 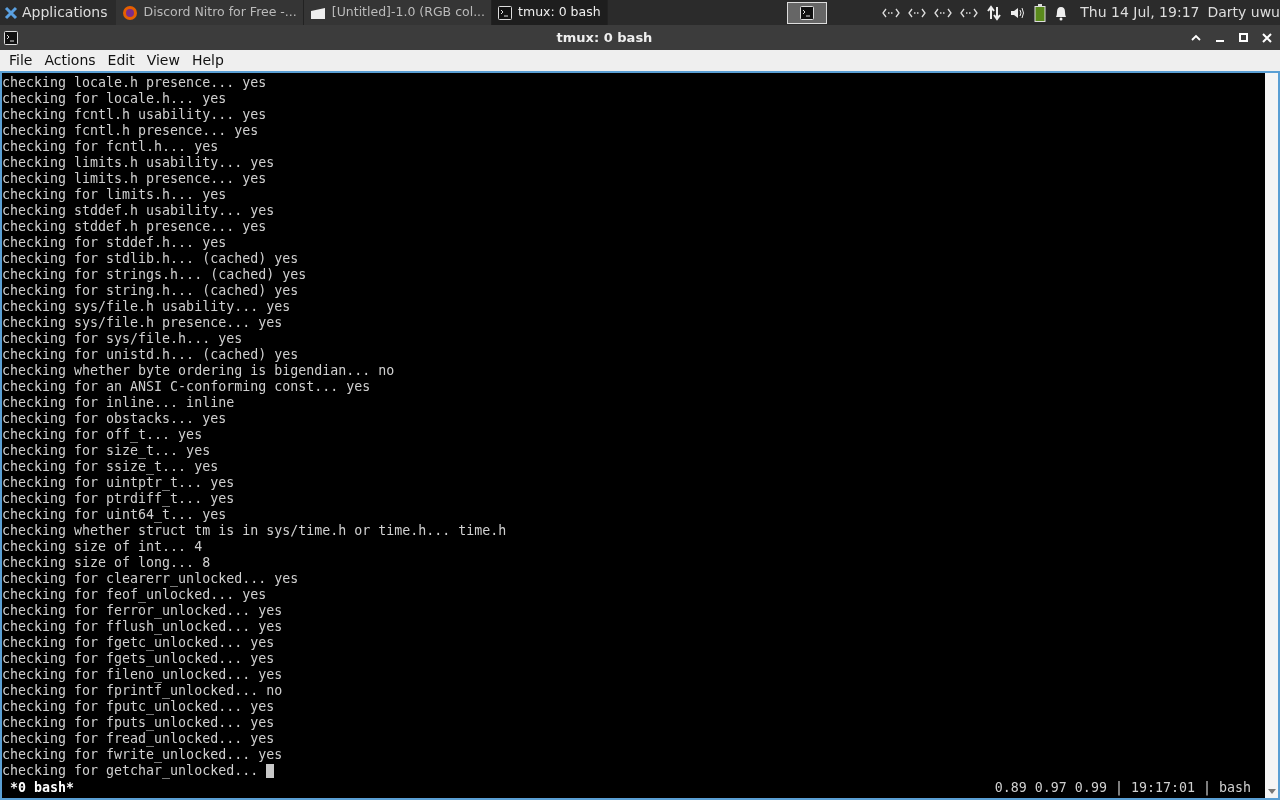 I want to click on terminal-line: checking fcntl.h usability... yes, so click(x=134, y=115).